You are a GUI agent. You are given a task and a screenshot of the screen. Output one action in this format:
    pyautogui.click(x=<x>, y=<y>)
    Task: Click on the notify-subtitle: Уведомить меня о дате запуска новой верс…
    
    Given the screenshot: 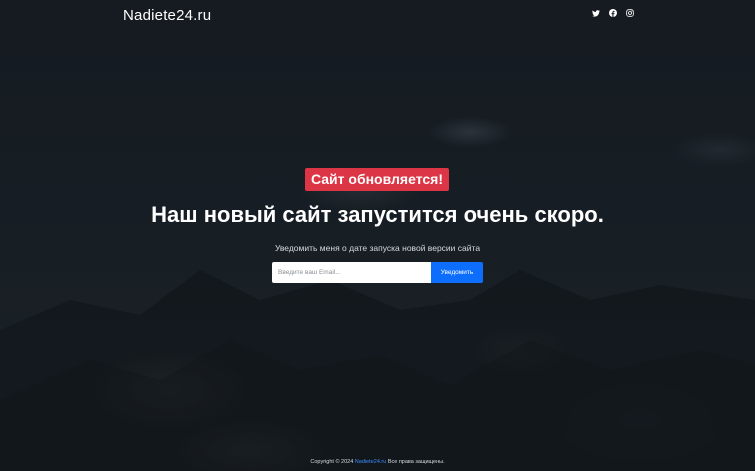 What is the action you would take?
    pyautogui.click(x=377, y=248)
    